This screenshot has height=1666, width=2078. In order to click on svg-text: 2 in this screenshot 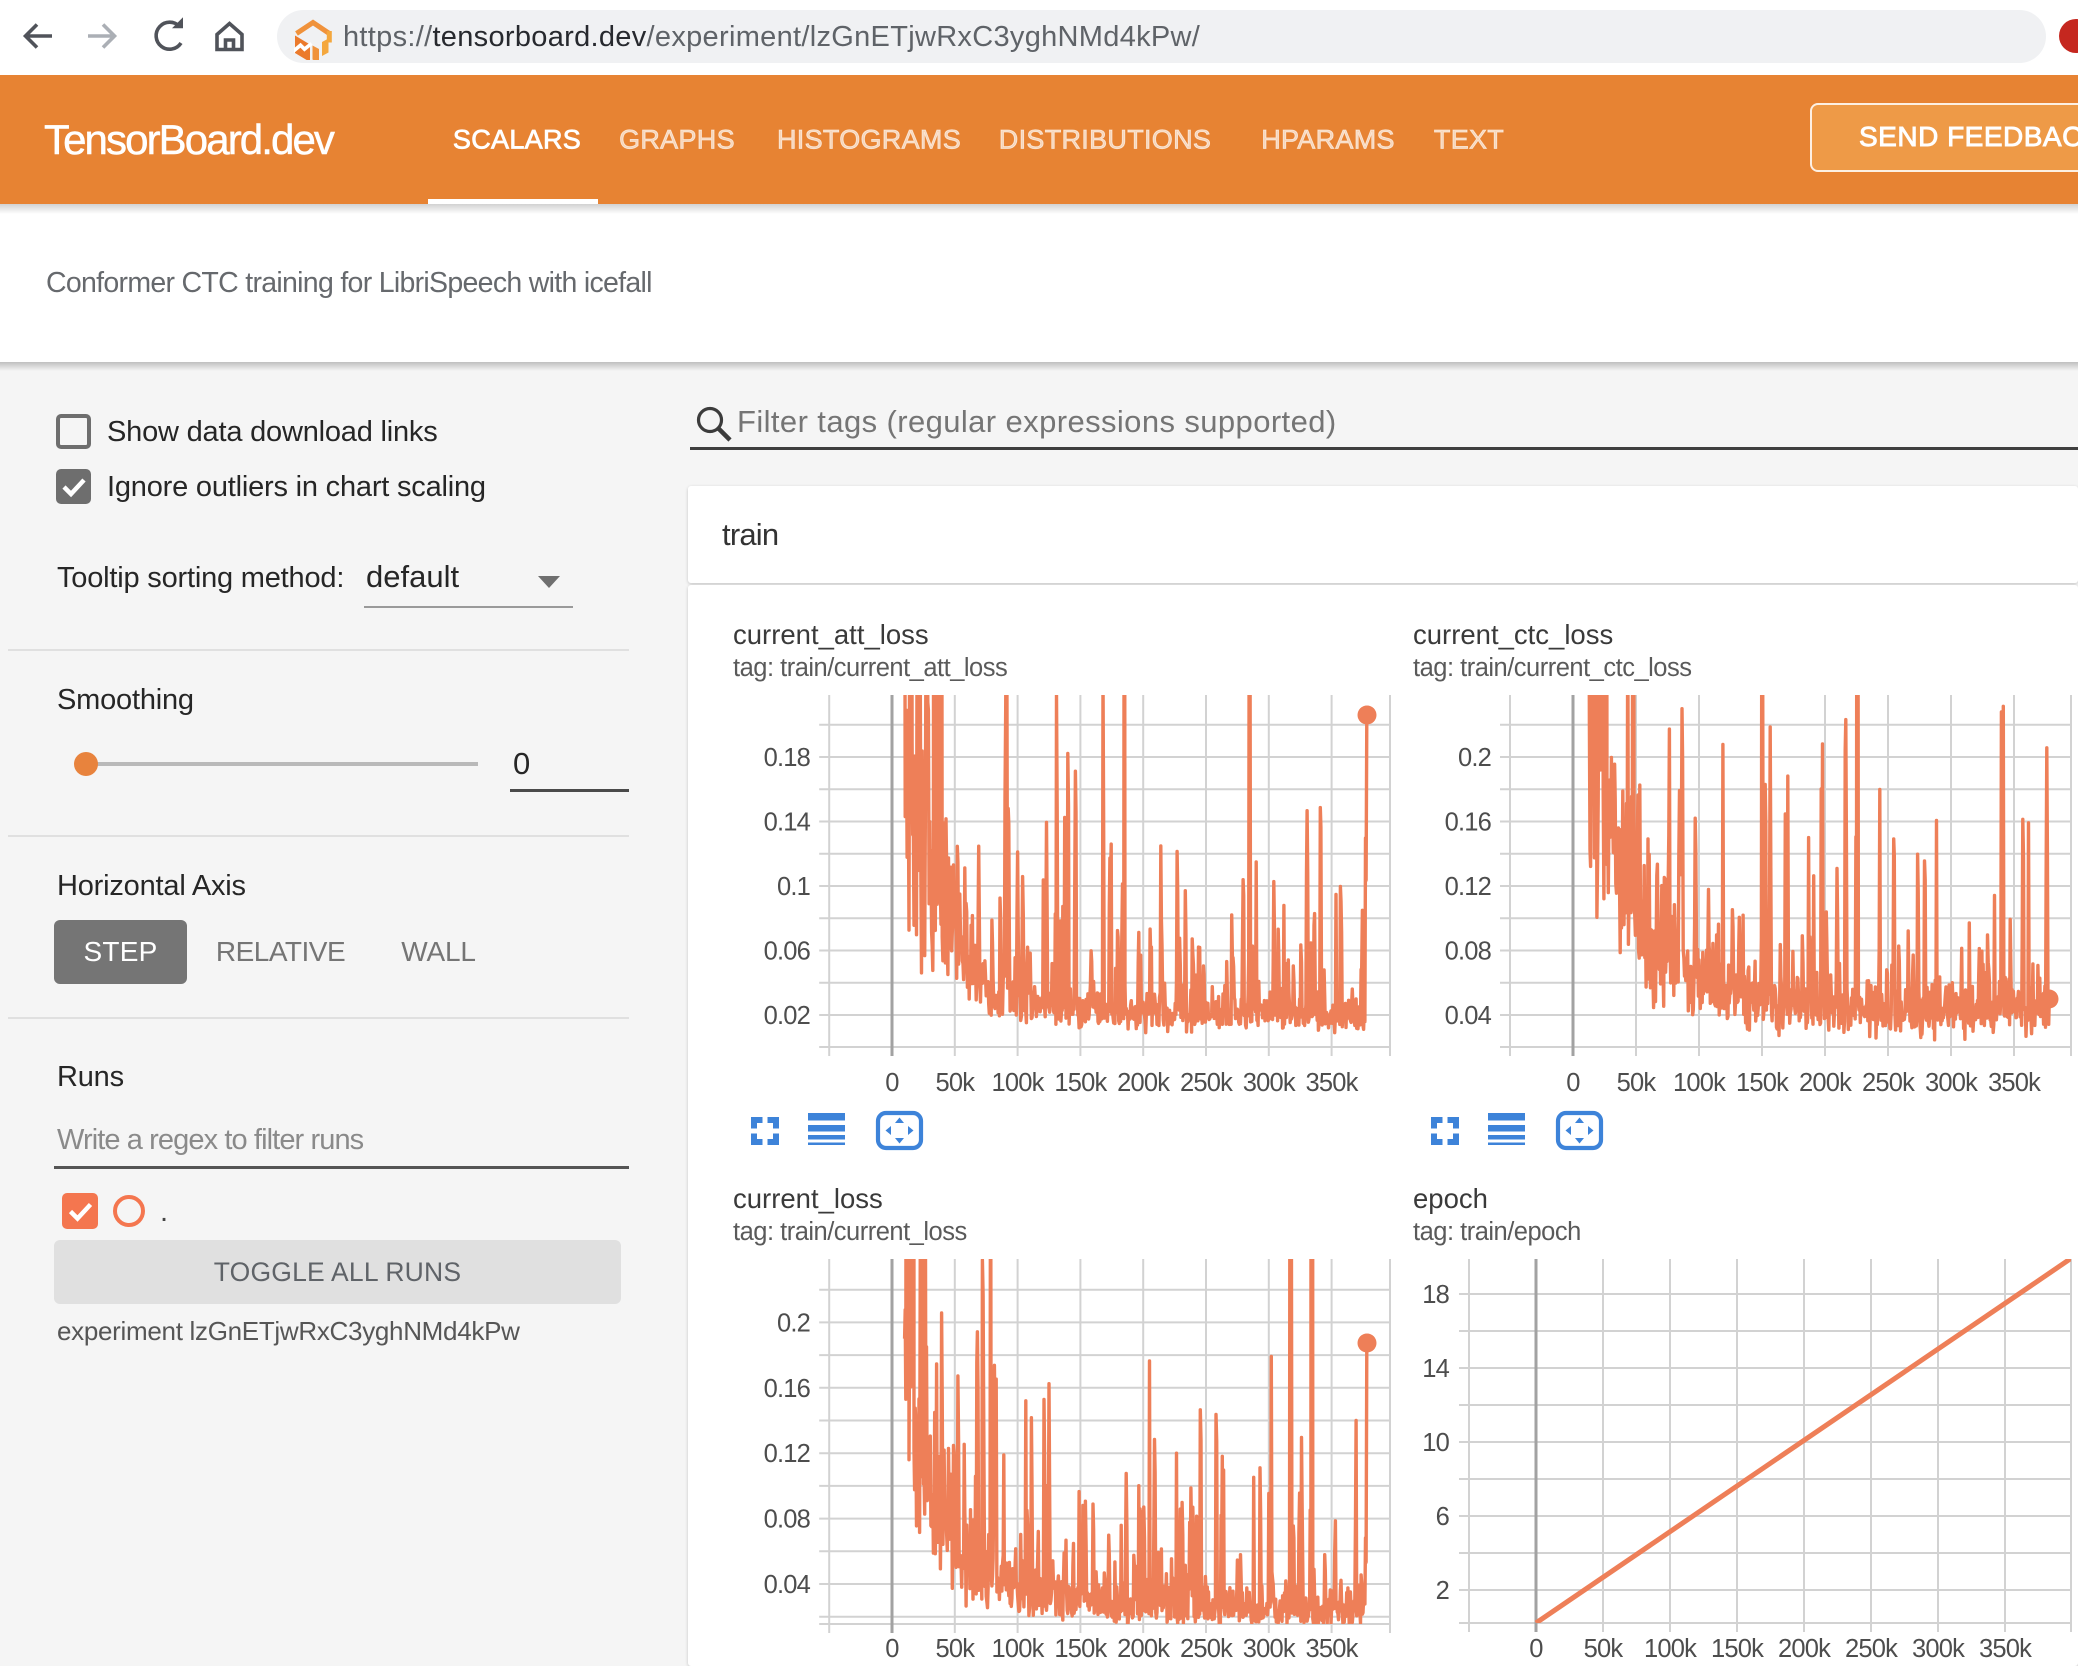, I will do `click(1442, 1591)`.